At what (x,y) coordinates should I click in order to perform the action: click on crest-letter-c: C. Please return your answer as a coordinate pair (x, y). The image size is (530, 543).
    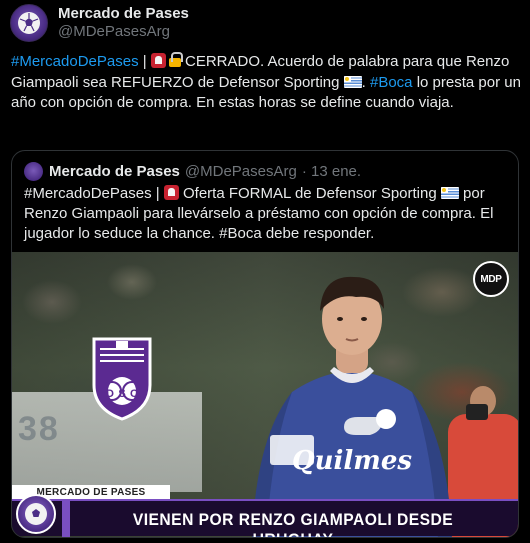
    Looking at the image, I should click on (134, 394).